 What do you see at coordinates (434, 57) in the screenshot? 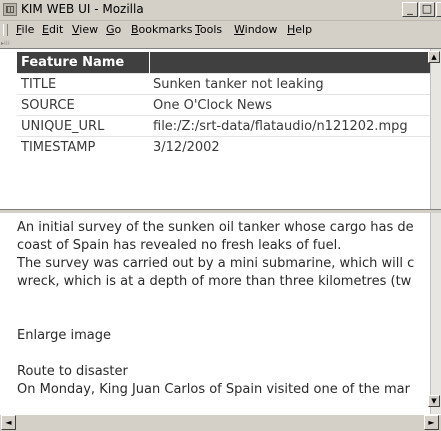
I see `scroll-up-arrow-icon: ▲` at bounding box center [434, 57].